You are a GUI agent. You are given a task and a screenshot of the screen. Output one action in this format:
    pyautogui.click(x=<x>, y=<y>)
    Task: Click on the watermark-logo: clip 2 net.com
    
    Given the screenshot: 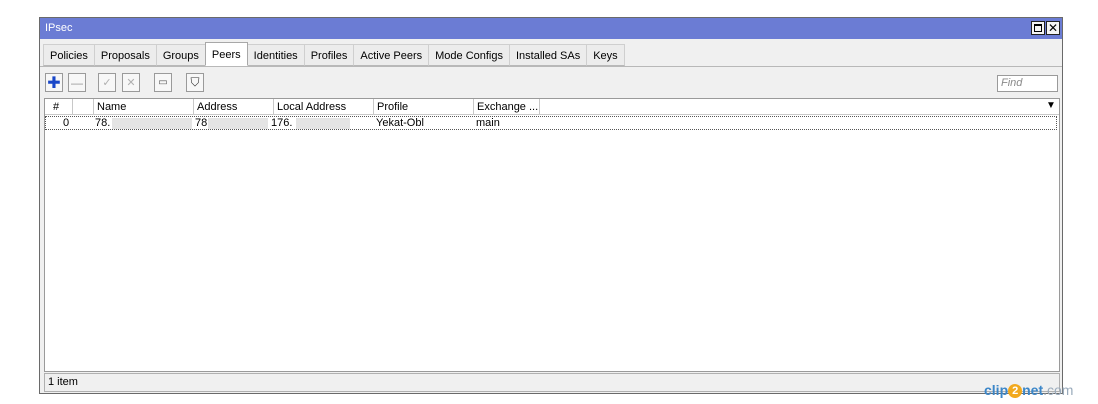 What is the action you would take?
    pyautogui.click(x=1029, y=390)
    